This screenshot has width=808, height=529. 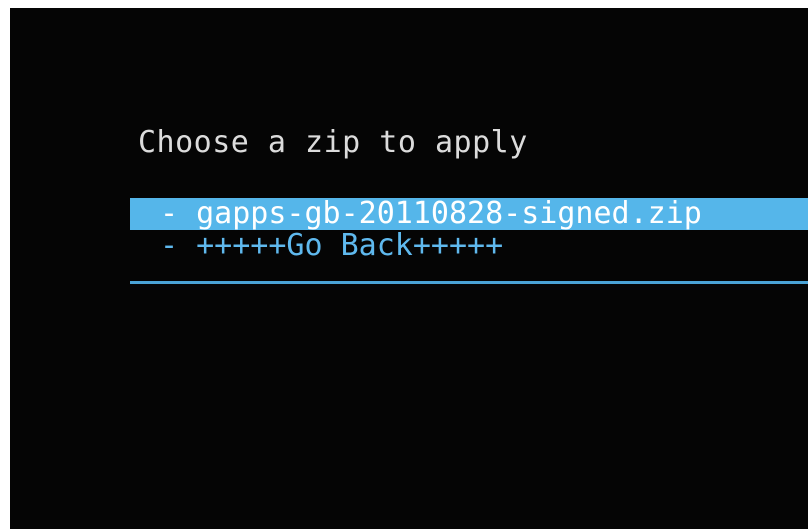 What do you see at coordinates (469, 282) in the screenshot?
I see `menu-divider` at bounding box center [469, 282].